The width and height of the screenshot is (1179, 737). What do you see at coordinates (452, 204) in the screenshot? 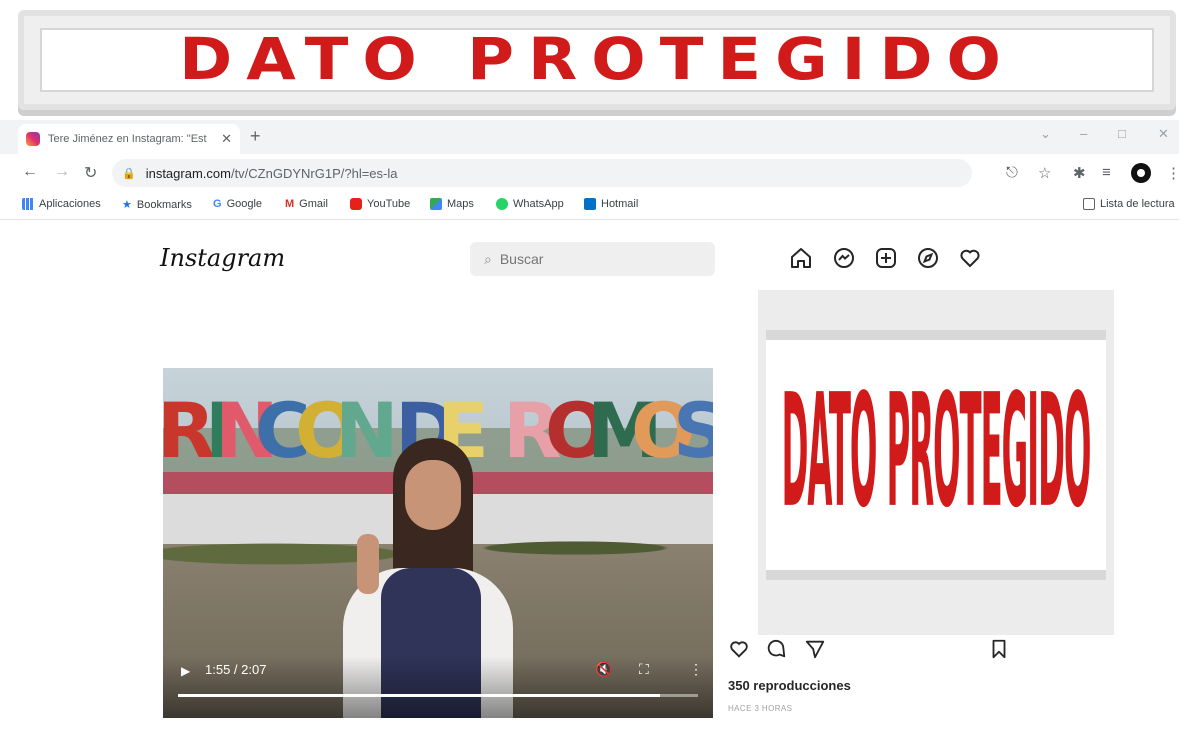
I see `bookmark-maps: Maps` at bounding box center [452, 204].